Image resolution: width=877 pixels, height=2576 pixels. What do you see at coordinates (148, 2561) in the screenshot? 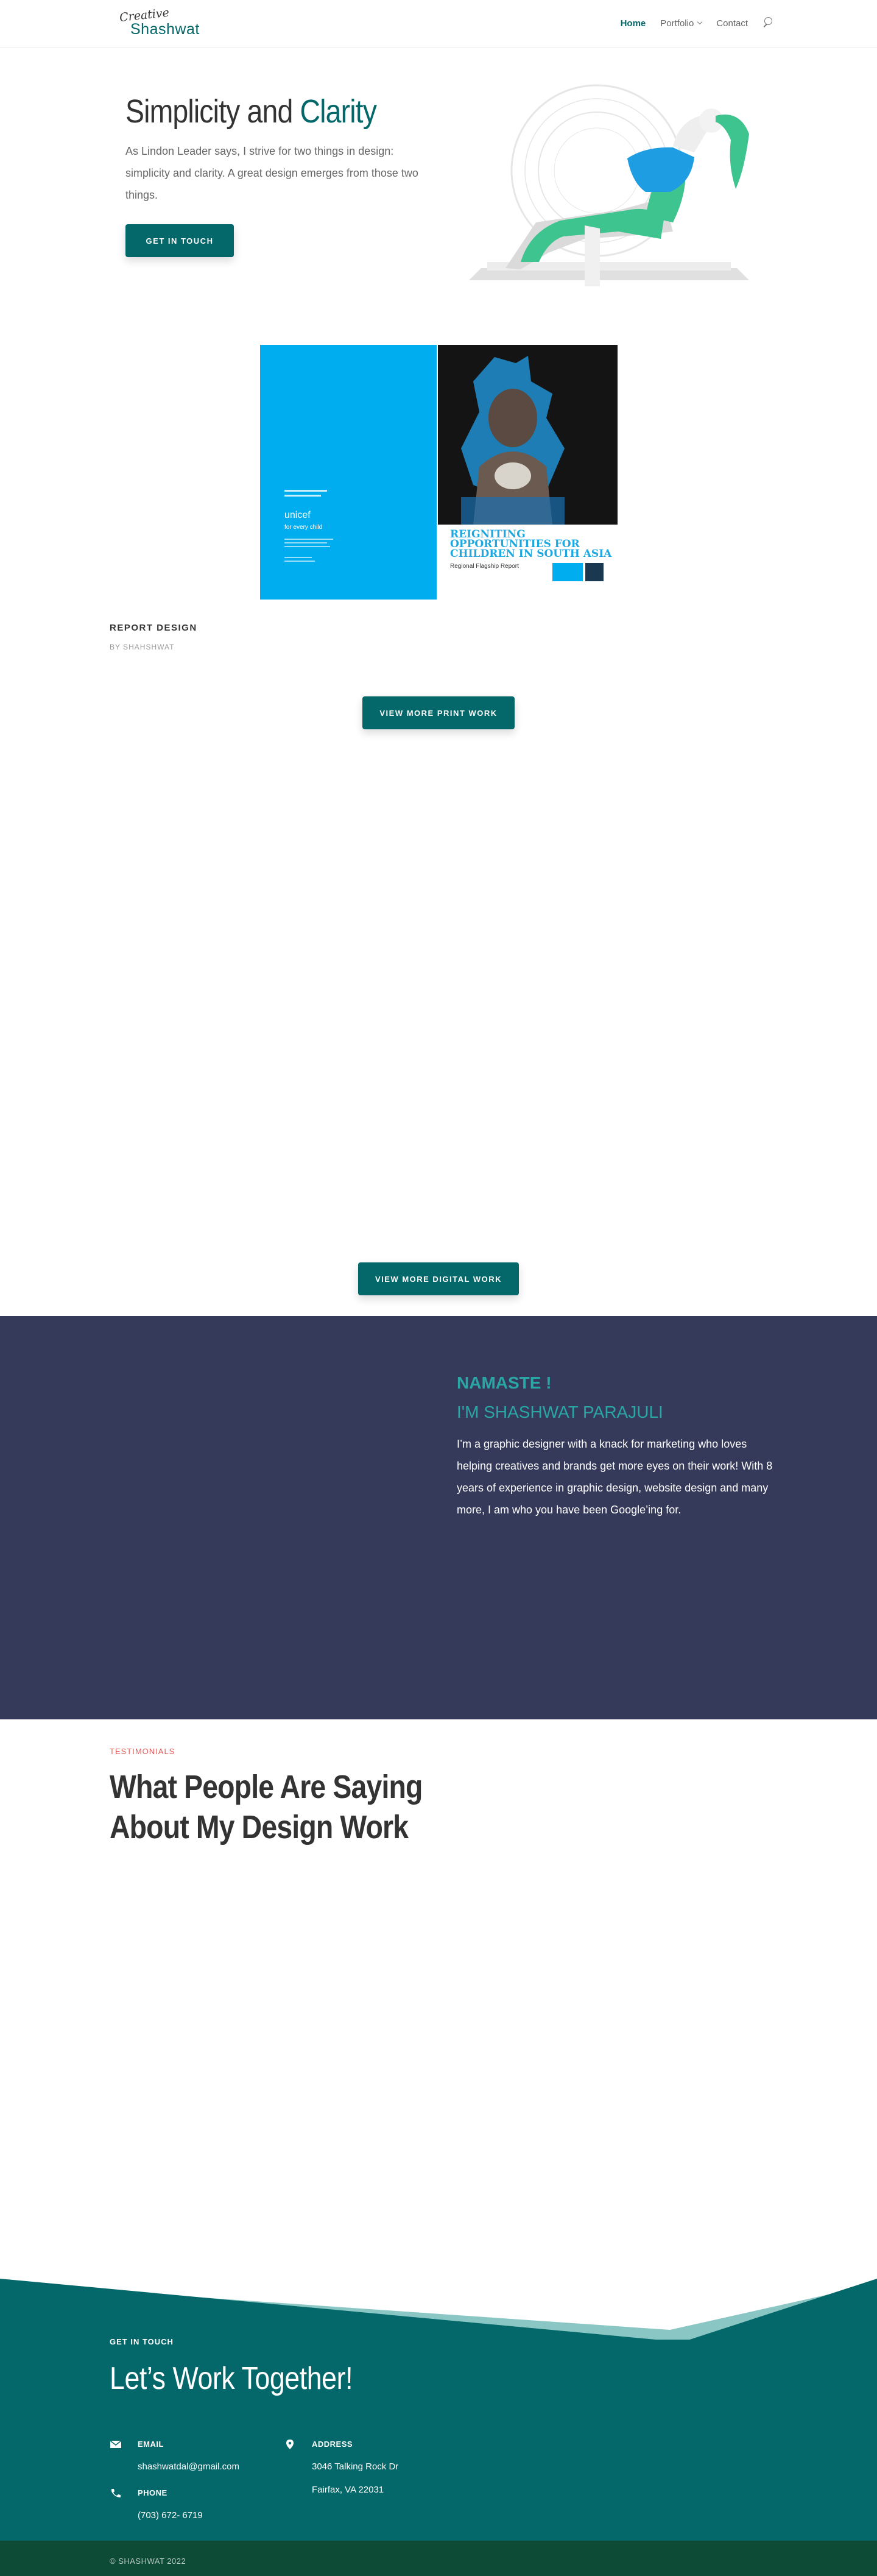
I see `copyright: © SHASHWAT 2022` at bounding box center [148, 2561].